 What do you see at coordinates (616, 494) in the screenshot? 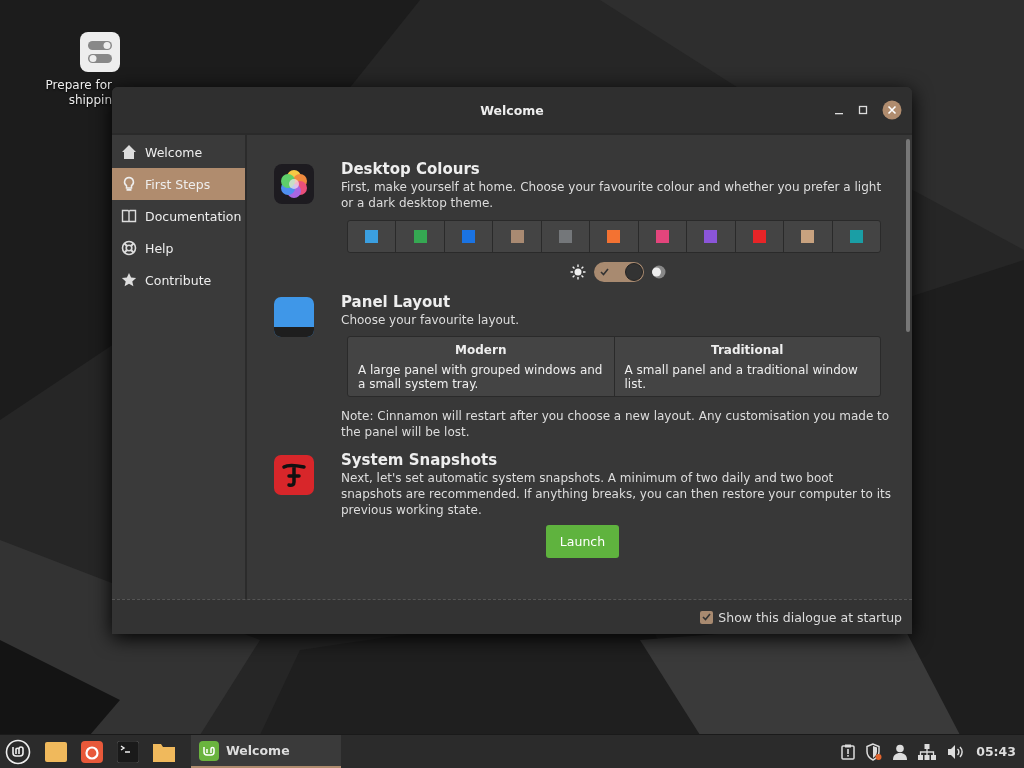
I see `section-description: Next, let's set automatic system snapshots. A minimum of two daily and two boot snapshots are recommended. If anything breaks, you can then restore your computer to its previous working state.` at bounding box center [616, 494].